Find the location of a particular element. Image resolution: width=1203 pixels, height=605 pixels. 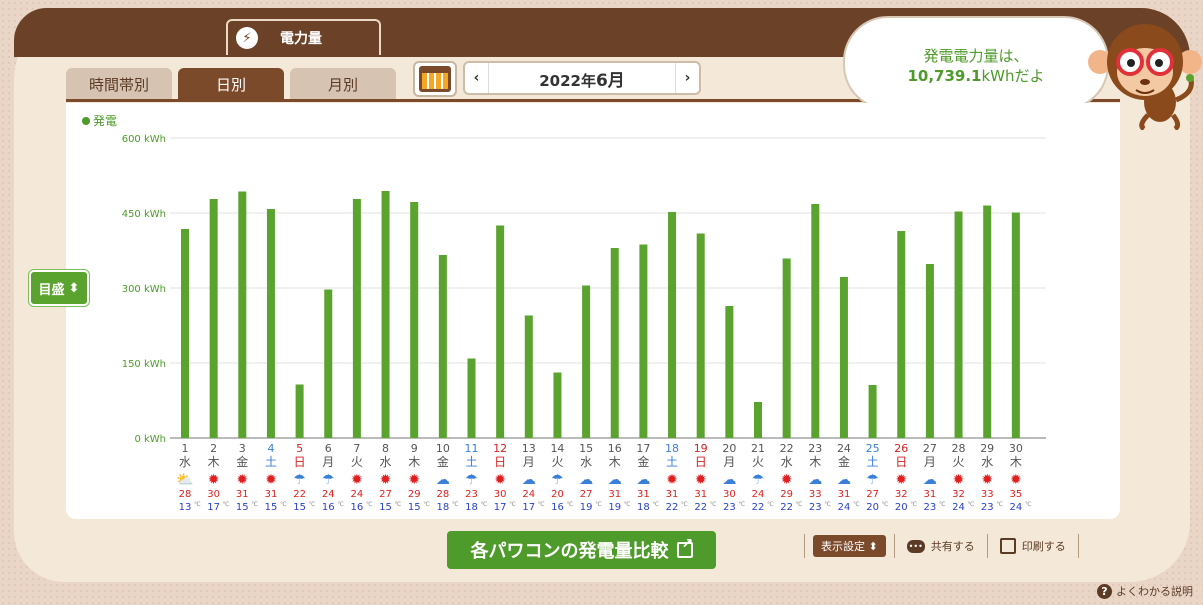

help-link: ? よくわかる説明 is located at coordinates (1145, 591).